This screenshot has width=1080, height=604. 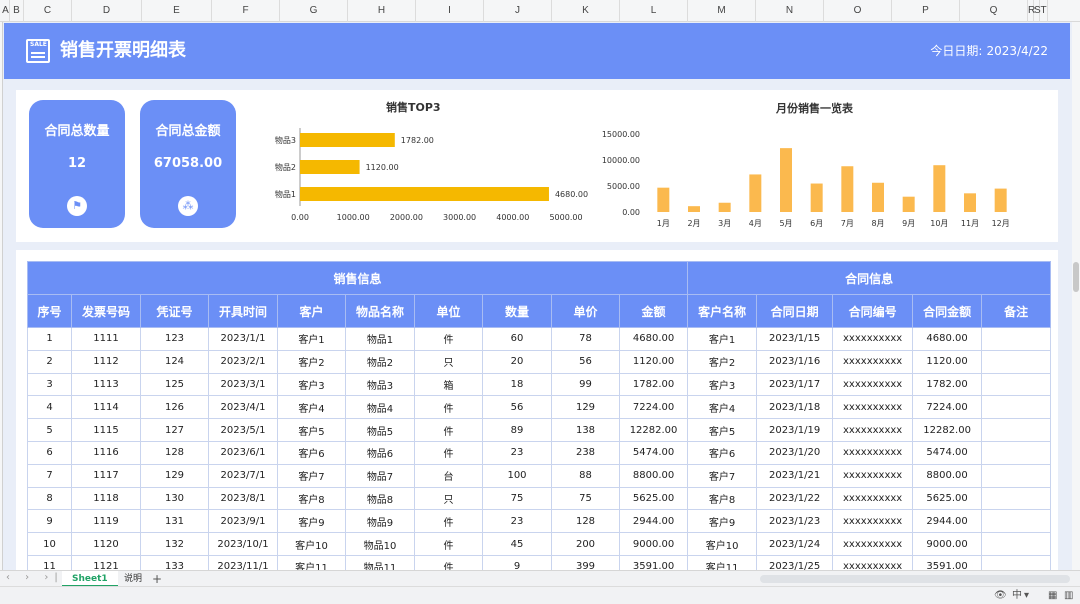 What do you see at coordinates (174, 544) in the screenshot?
I see `table-cell: 132` at bounding box center [174, 544].